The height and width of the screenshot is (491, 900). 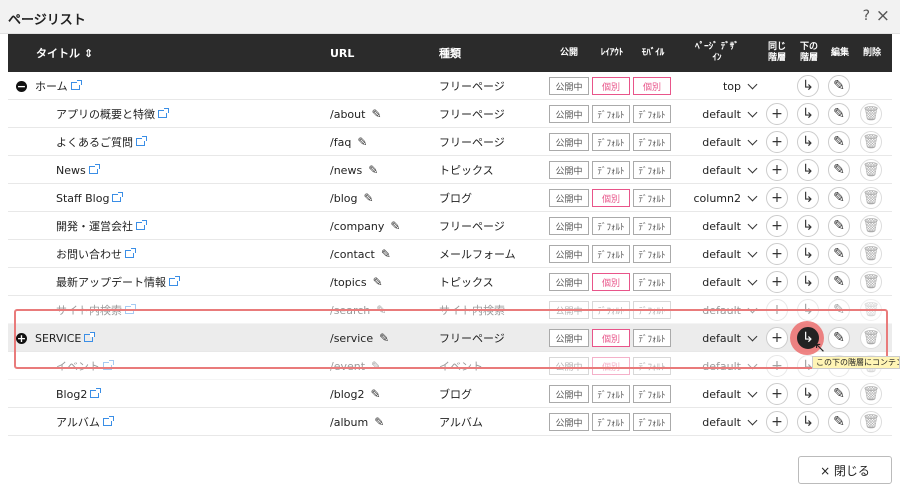 I want to click on page-title-link: 最新アップデート情報, so click(x=111, y=282).